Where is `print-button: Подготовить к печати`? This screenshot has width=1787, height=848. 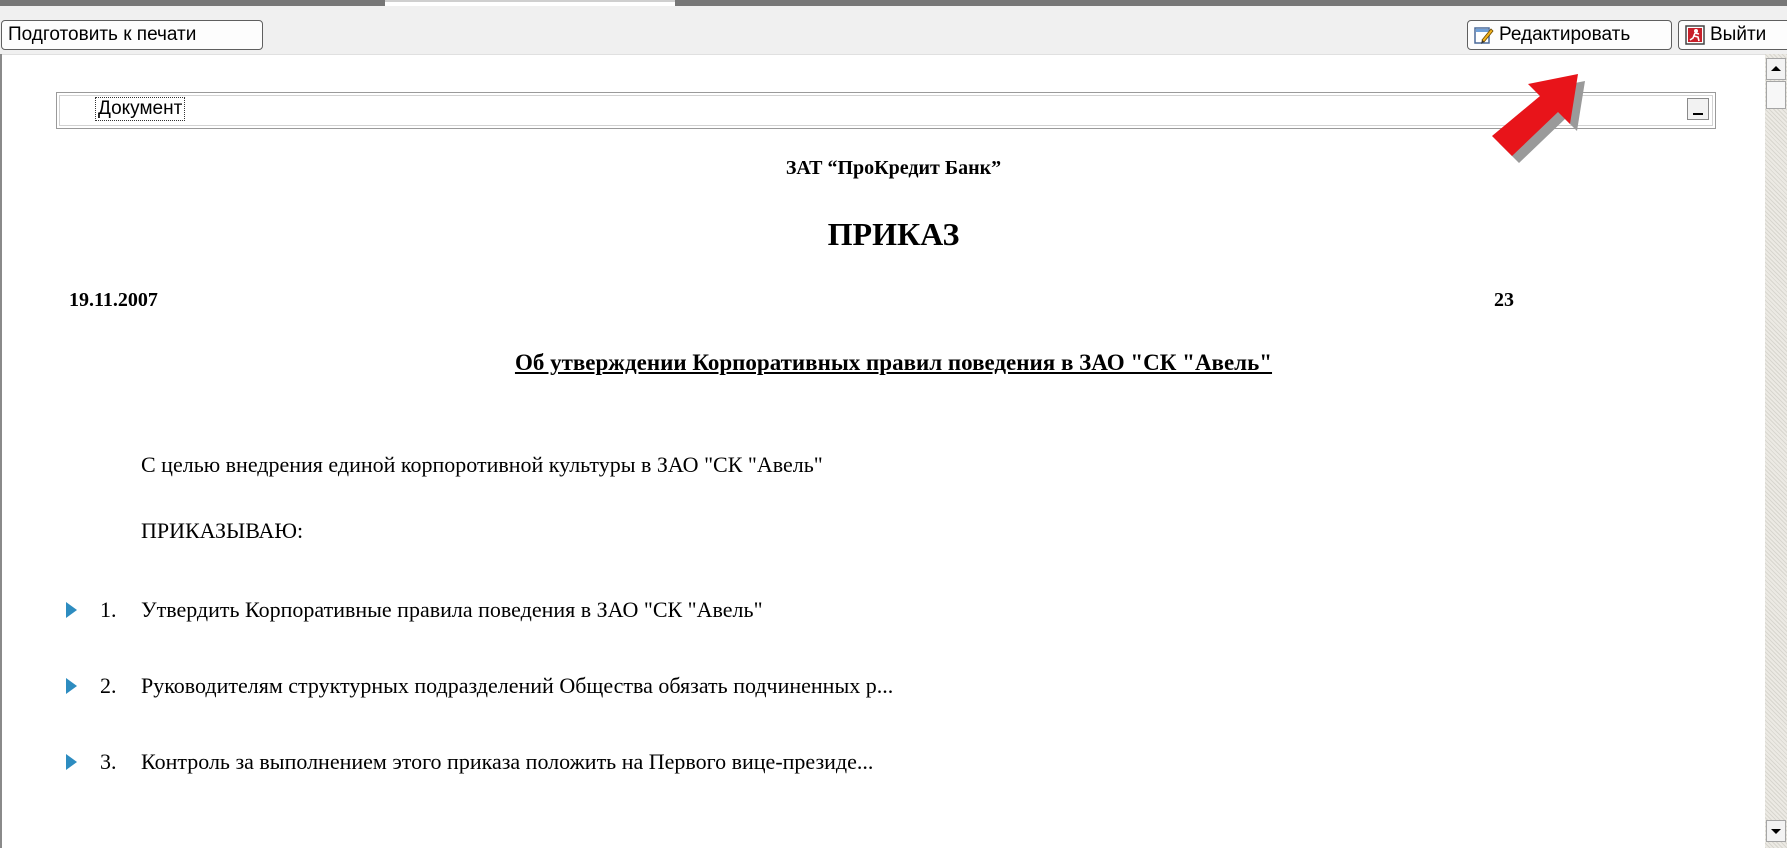
print-button: Подготовить к печати is located at coordinates (132, 35).